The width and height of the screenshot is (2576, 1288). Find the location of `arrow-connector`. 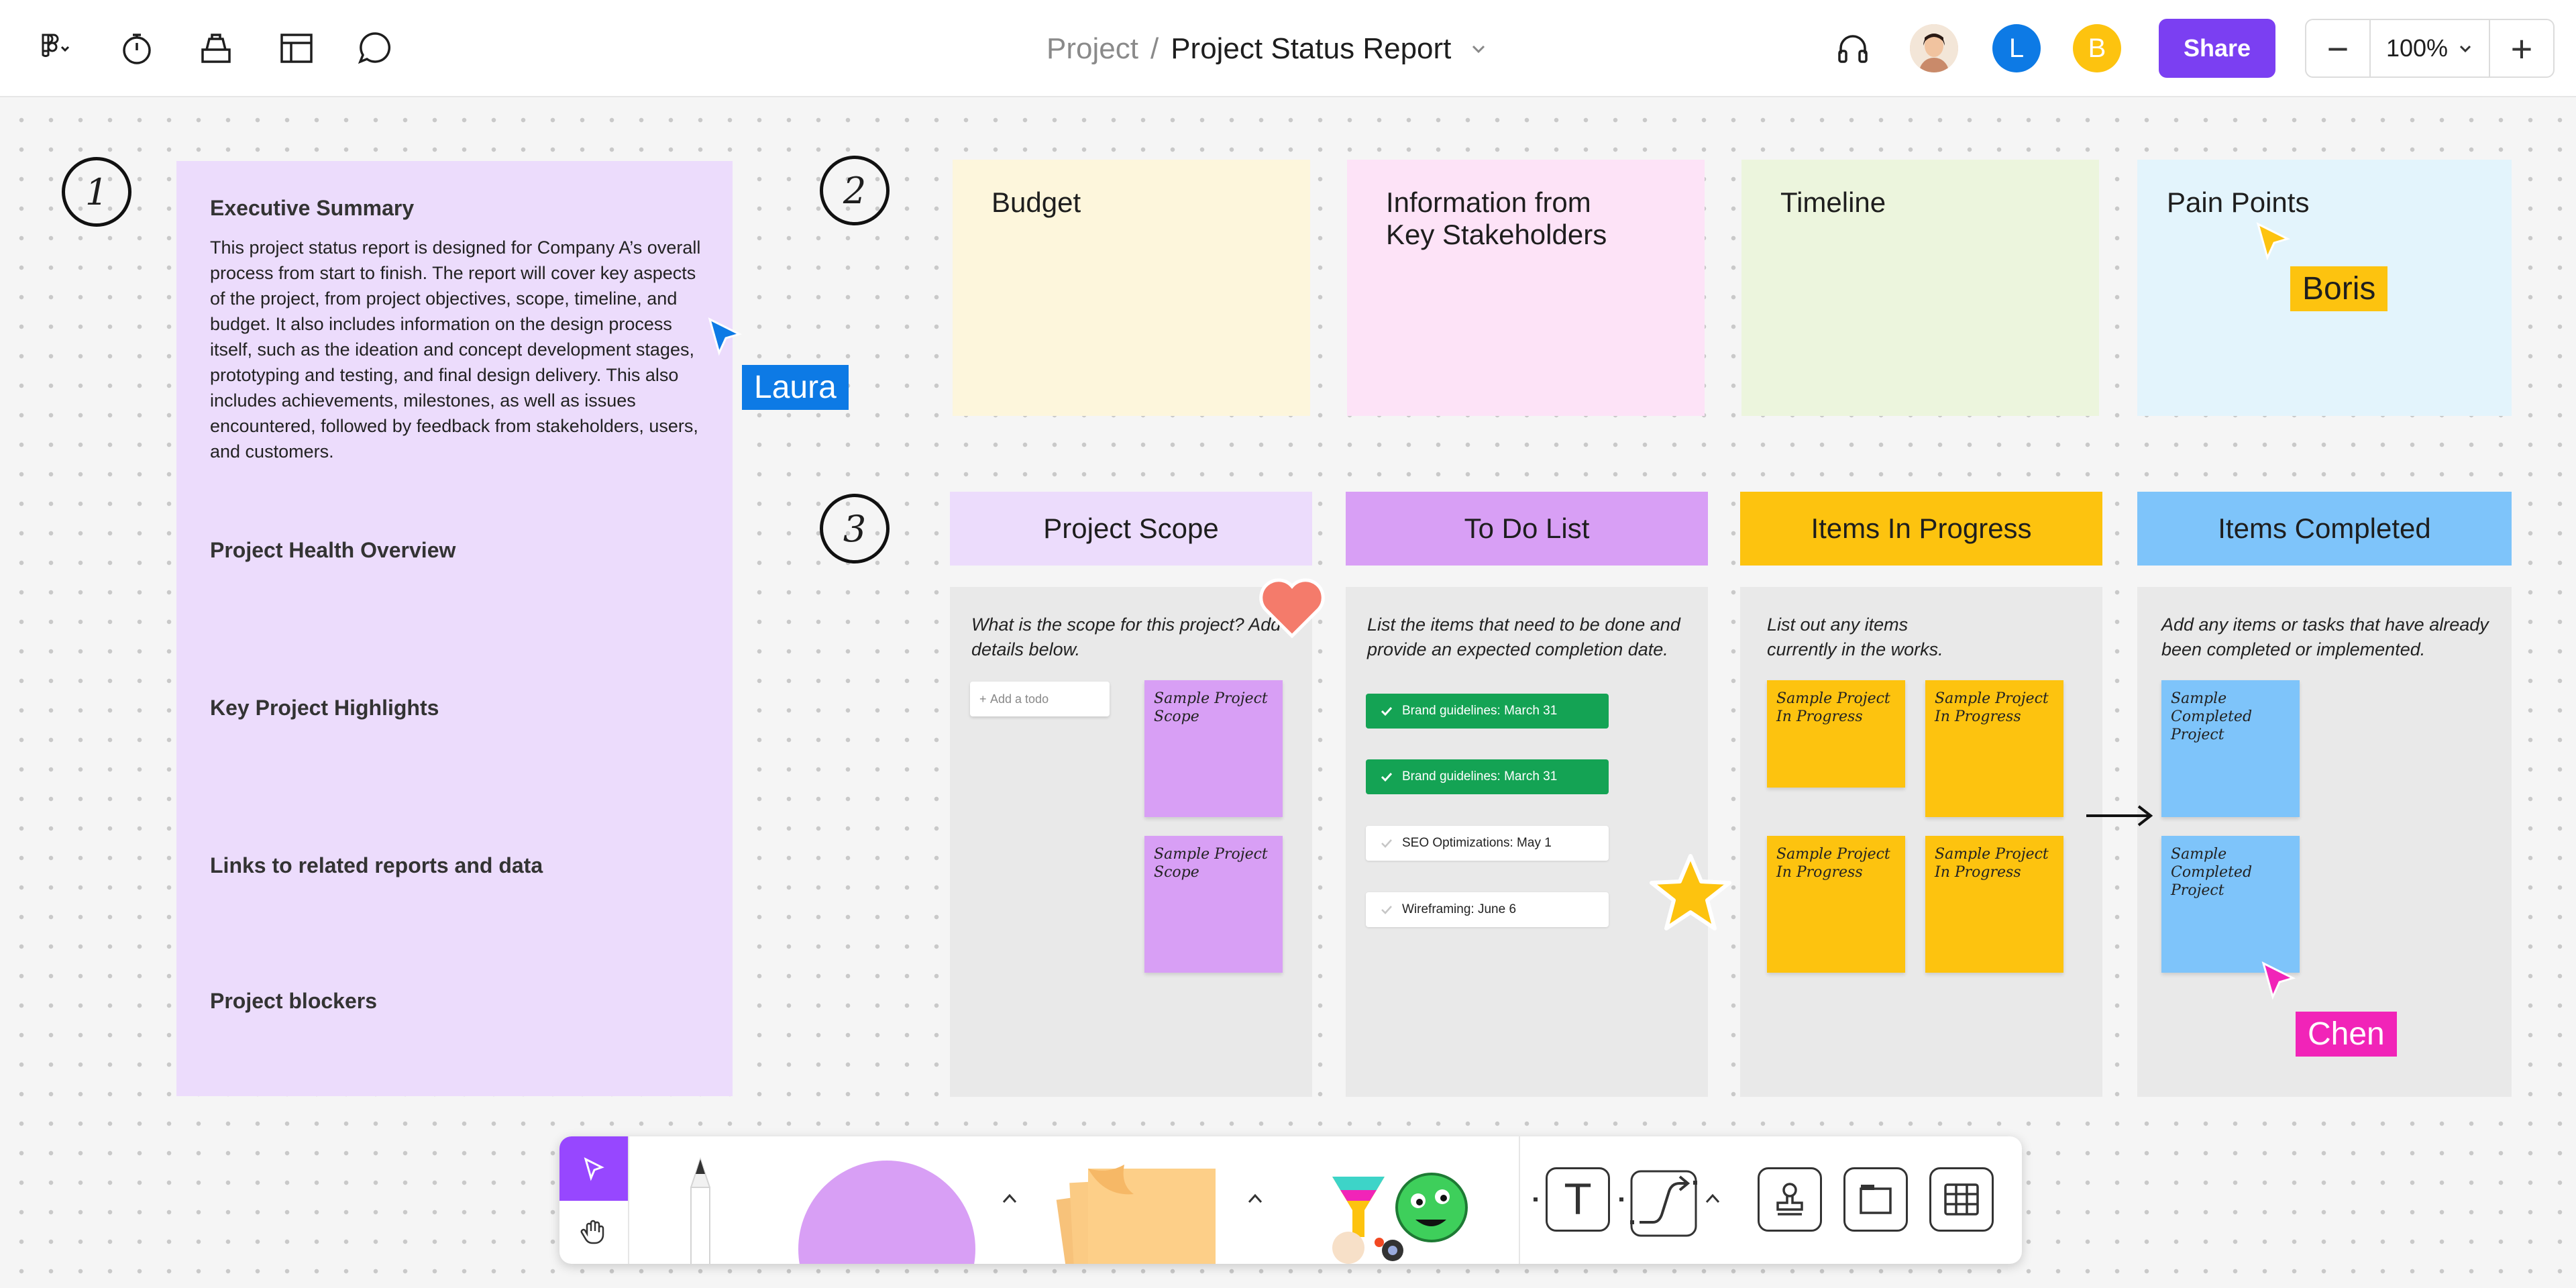

arrow-connector is located at coordinates (2120, 815).